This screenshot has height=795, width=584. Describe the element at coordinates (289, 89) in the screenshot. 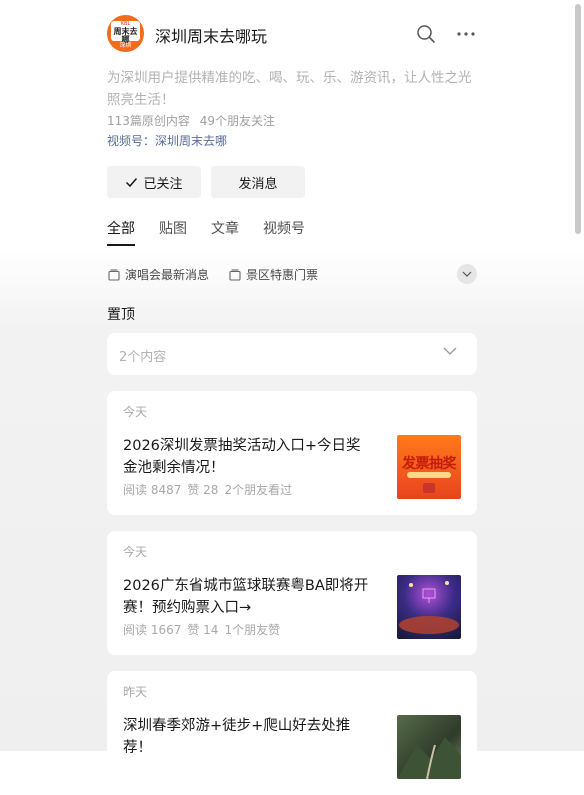

I see `account-description: 为深圳用户提供精准的吃、喝、玩、乐、游资讯，让人性之光照亮生活！` at that location.